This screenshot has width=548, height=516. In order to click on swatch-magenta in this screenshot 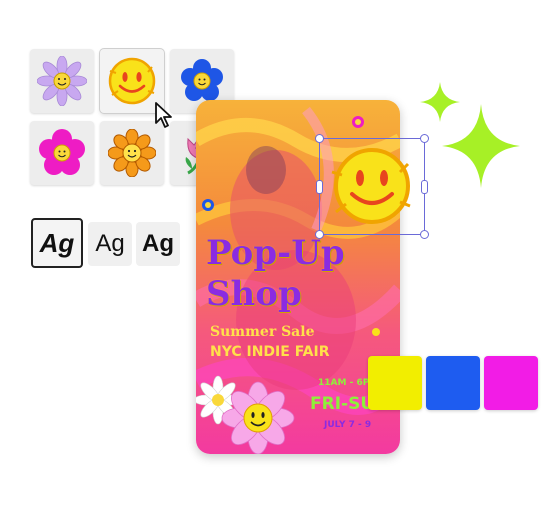, I will do `click(511, 383)`.